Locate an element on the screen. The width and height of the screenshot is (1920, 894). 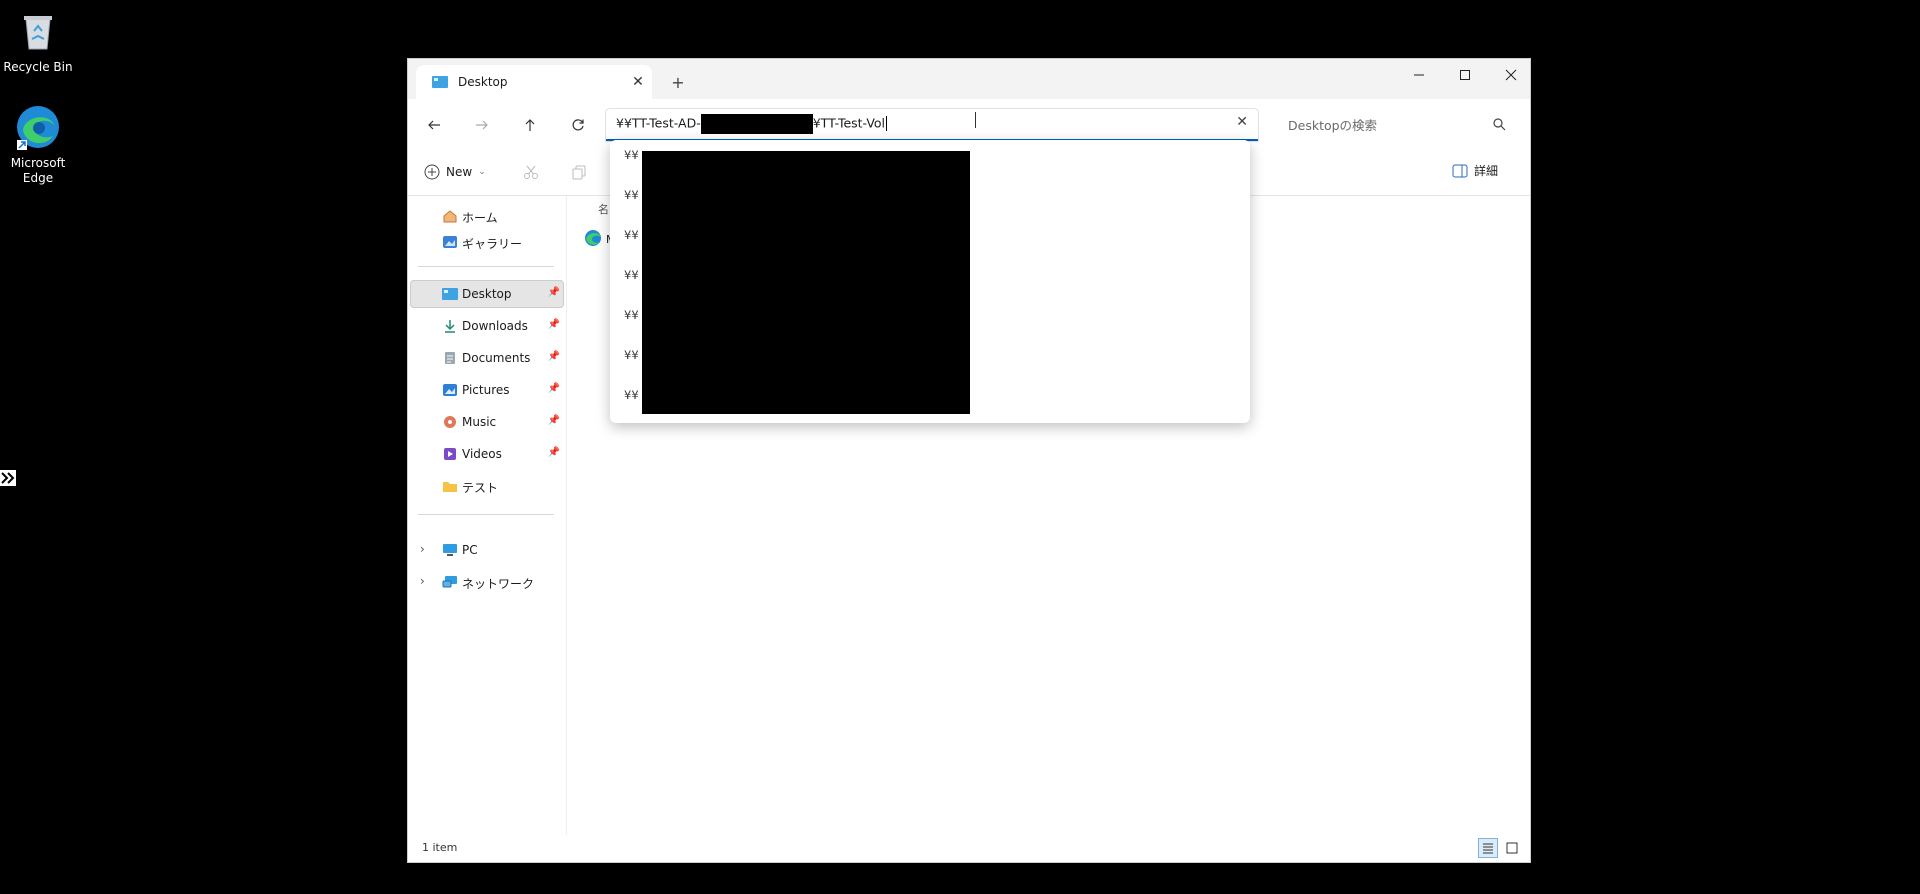
pc-icon is located at coordinates (450, 550).